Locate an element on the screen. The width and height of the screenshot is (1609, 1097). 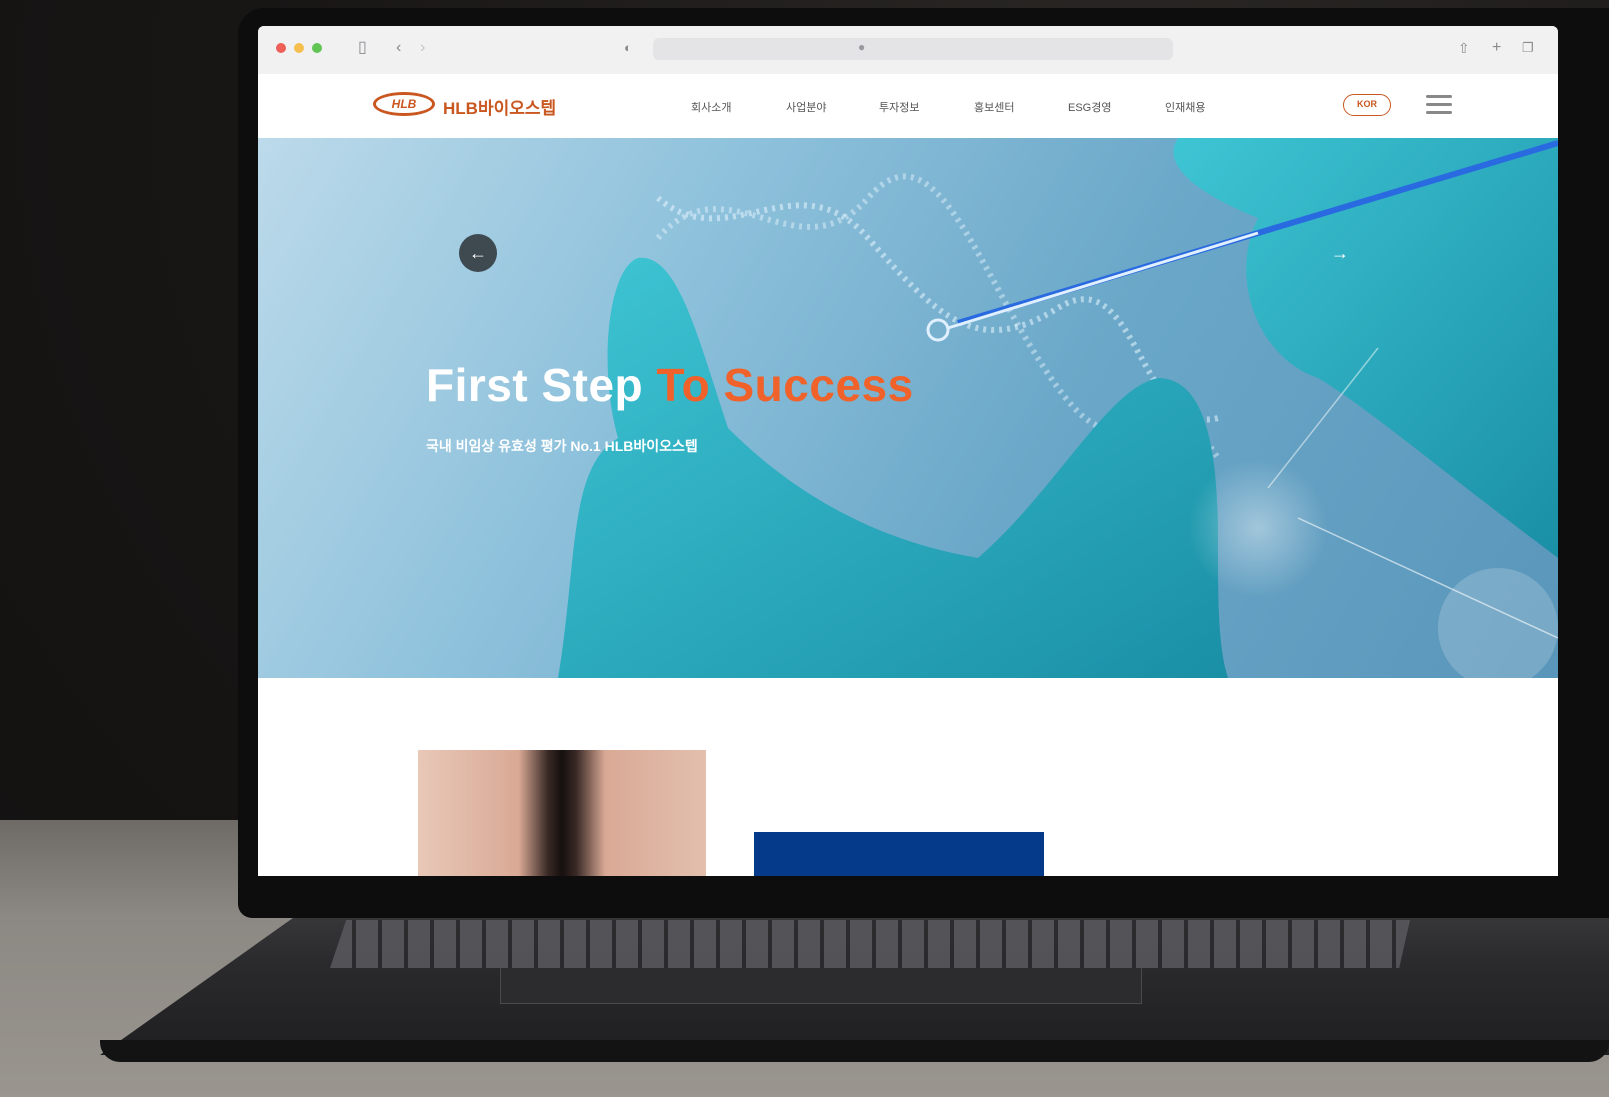
content-blue-card is located at coordinates (899, 854).